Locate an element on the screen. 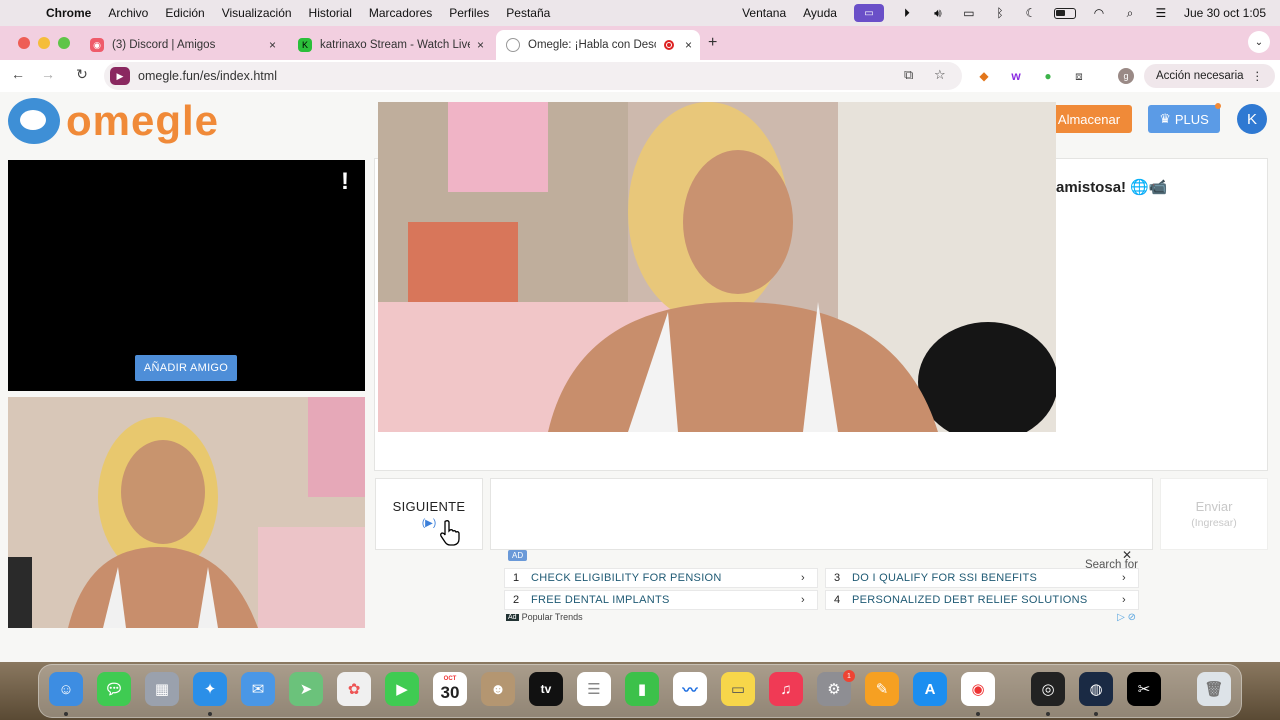  calendar-icon: OCT 30 is located at coordinates (450, 689).